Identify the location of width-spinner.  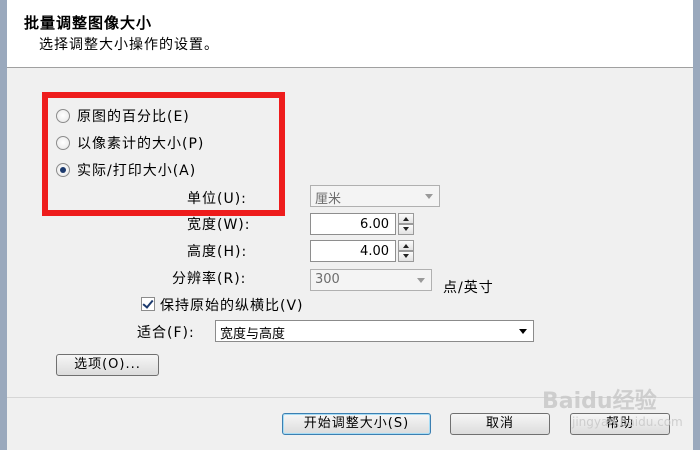
(406, 224).